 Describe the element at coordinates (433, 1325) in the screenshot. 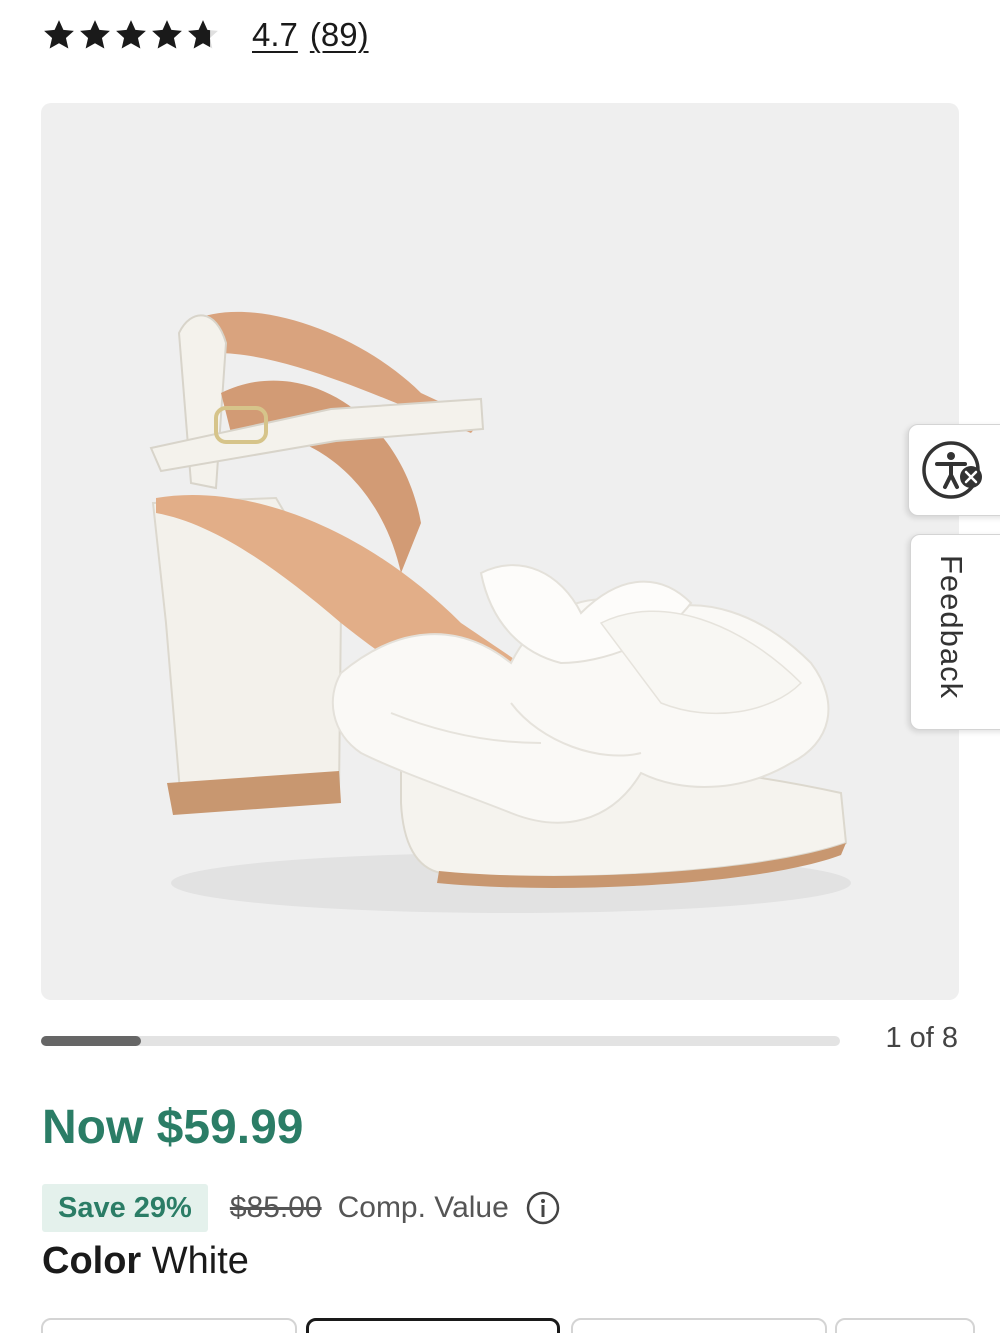

I see `color-swatch-selected` at that location.